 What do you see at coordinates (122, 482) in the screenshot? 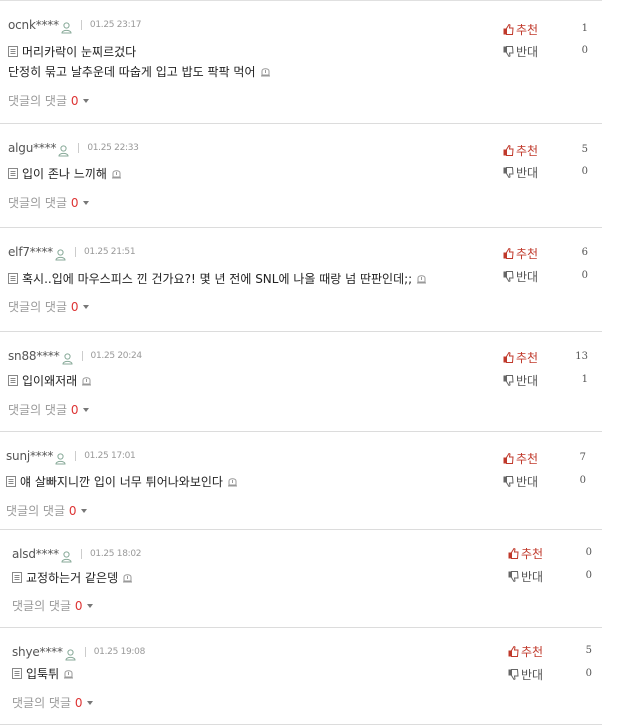
I see `comment-line: 얘 살빠지니깐 입이 너무 튀어나와보인다` at bounding box center [122, 482].